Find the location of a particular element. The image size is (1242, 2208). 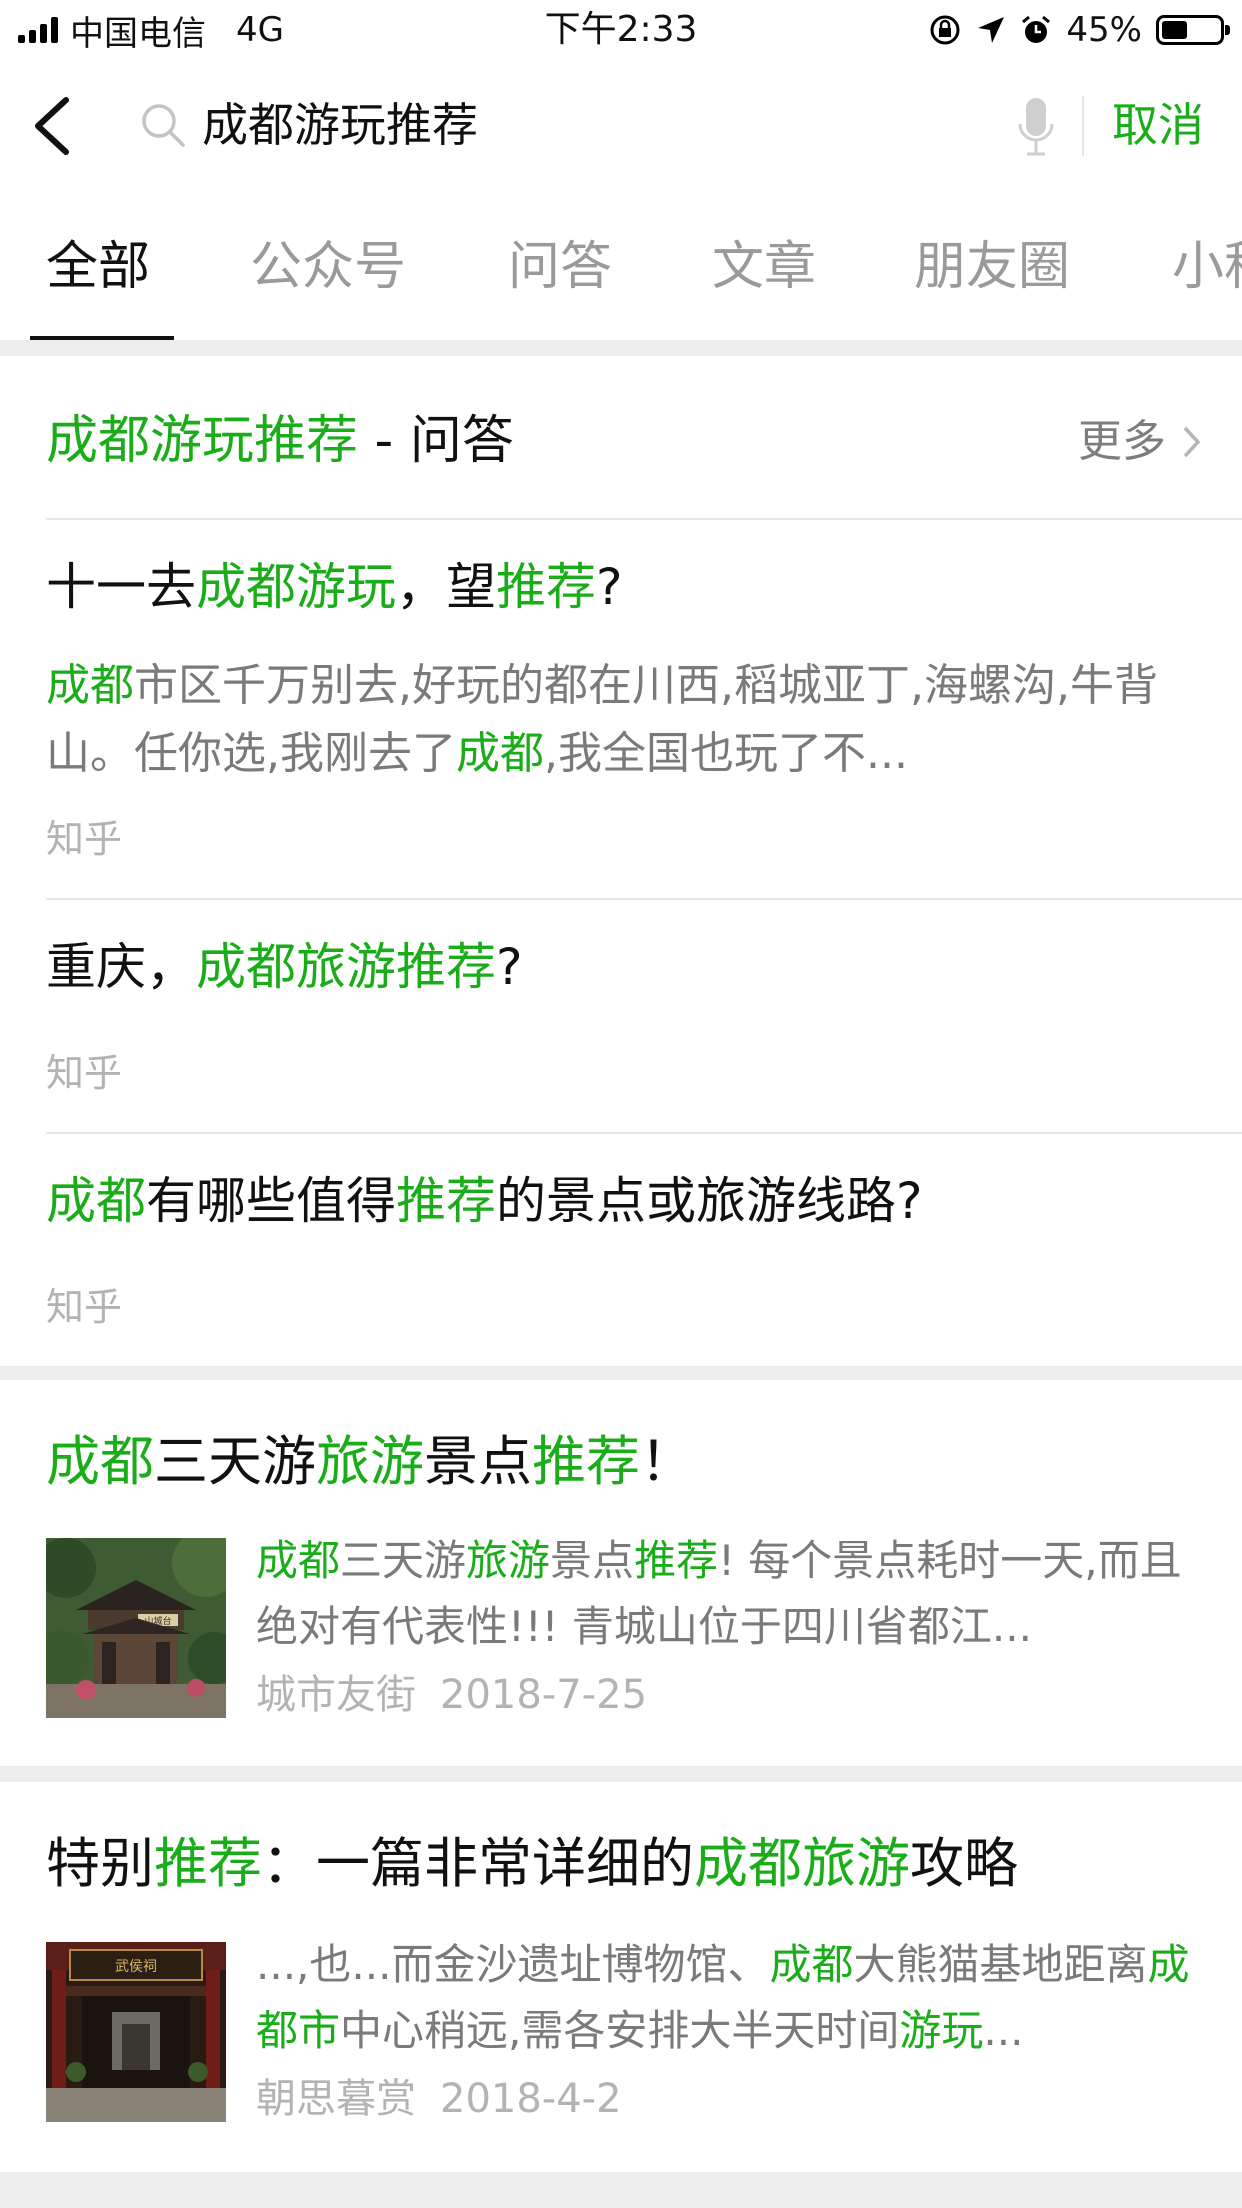

qa-item-title: 十一去成都游玩，望推荐? is located at coordinates (334, 587).